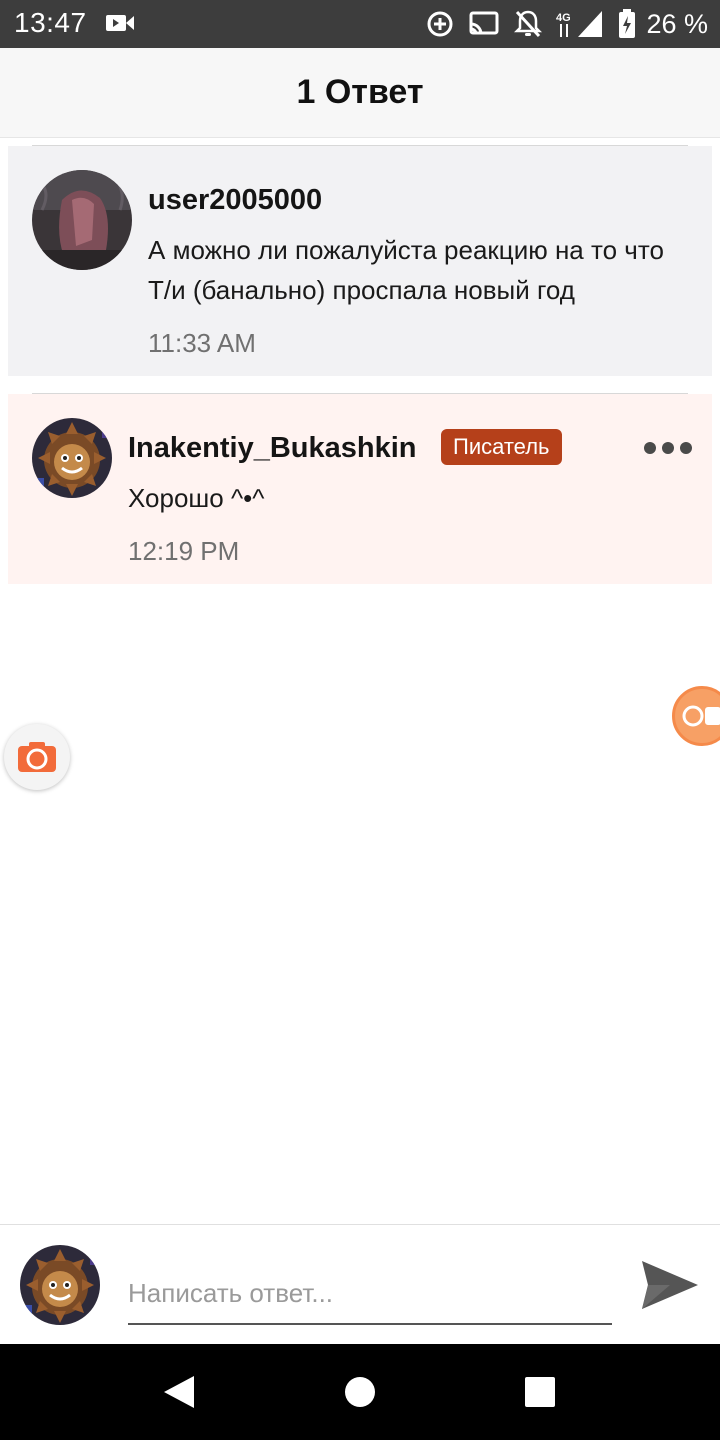 This screenshot has height=1440, width=720. I want to click on battery-percent: 26 %, so click(677, 23).